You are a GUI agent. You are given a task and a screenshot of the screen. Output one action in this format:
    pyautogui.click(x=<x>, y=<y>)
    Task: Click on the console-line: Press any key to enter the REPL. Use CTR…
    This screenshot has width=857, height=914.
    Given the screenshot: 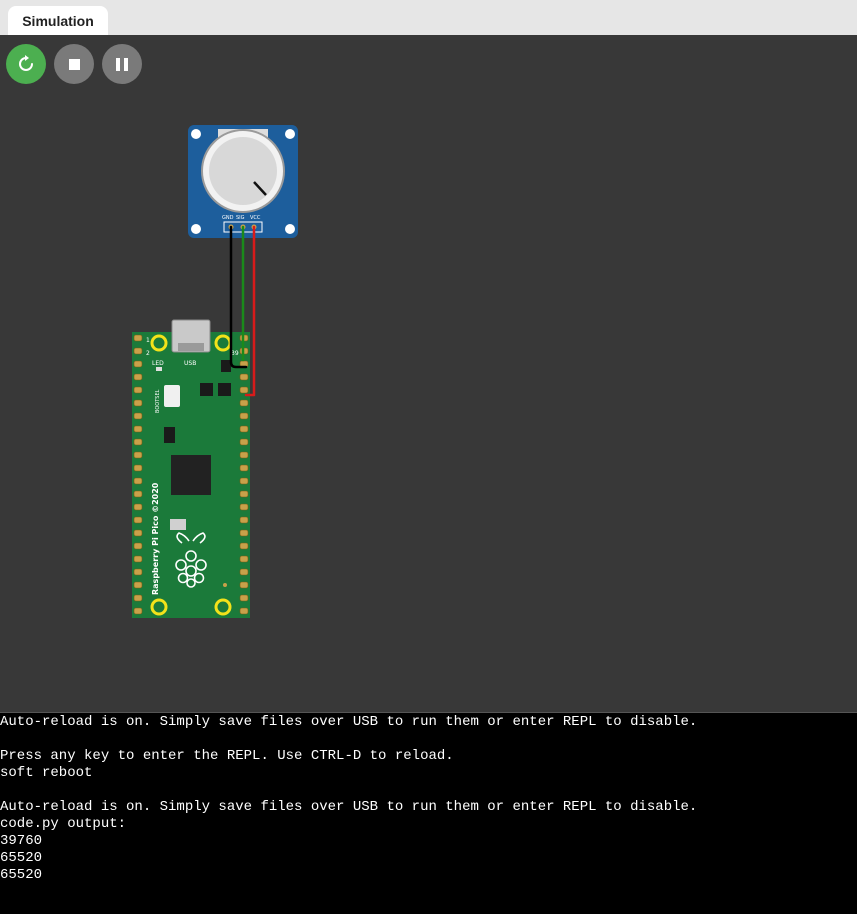 What is the action you would take?
    pyautogui.click(x=227, y=756)
    